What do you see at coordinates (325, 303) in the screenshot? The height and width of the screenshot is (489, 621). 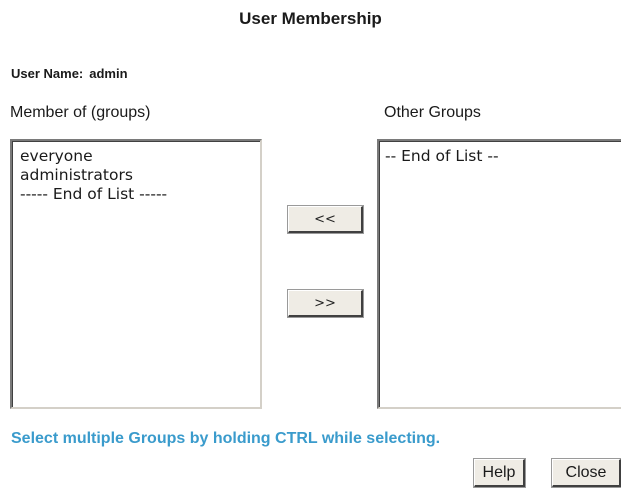 I see `remove-from-member-button: >>` at bounding box center [325, 303].